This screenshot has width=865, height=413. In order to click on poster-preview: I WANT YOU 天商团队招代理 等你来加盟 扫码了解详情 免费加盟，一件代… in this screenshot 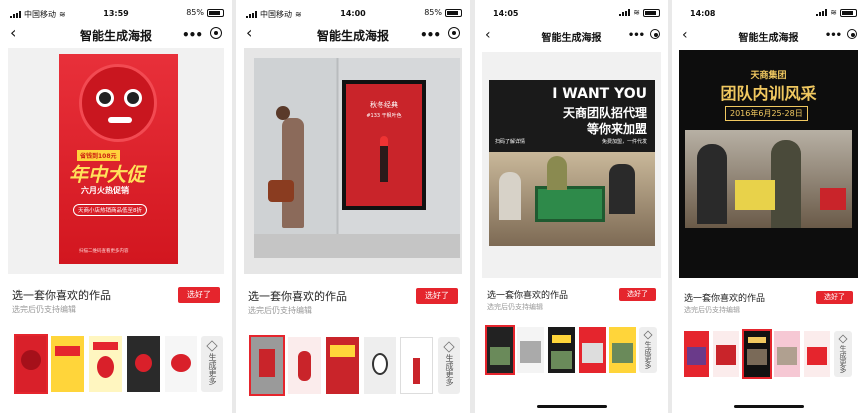, I will do `click(571, 165)`.